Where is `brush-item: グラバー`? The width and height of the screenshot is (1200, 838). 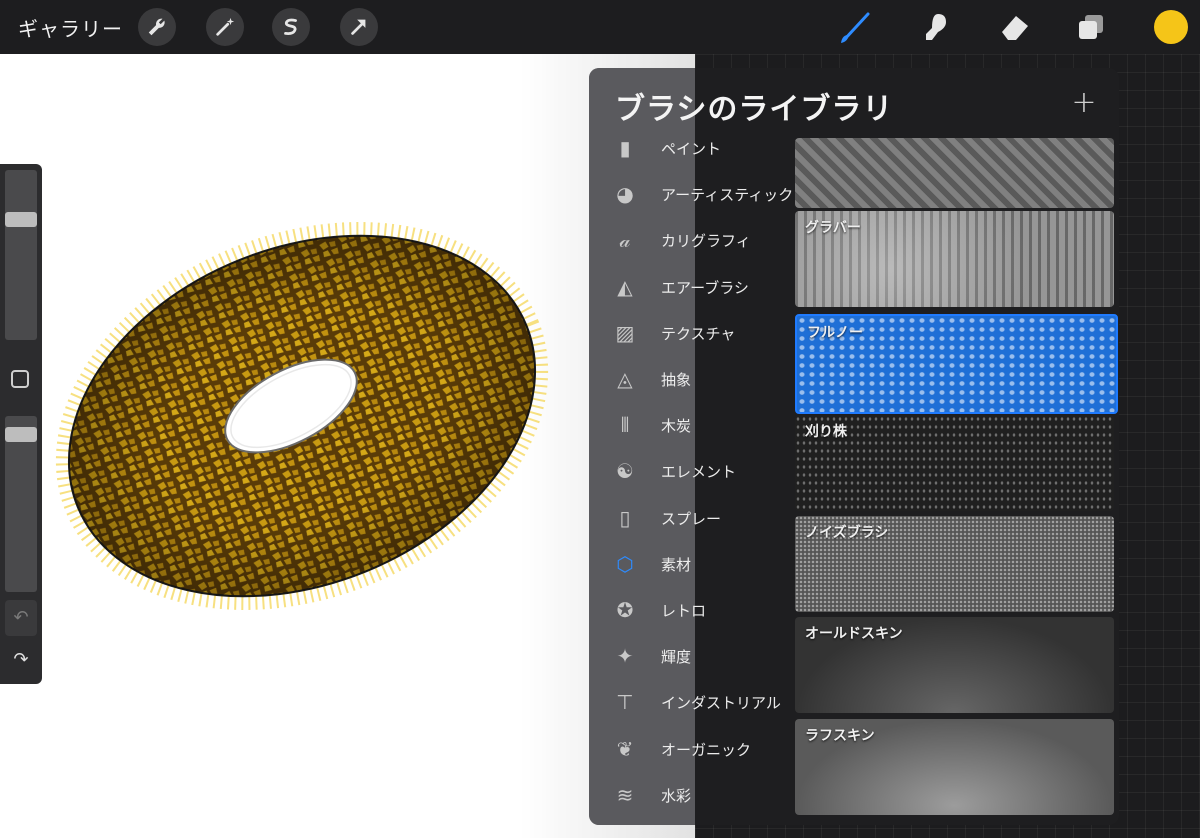
brush-item: グラバー is located at coordinates (954, 259).